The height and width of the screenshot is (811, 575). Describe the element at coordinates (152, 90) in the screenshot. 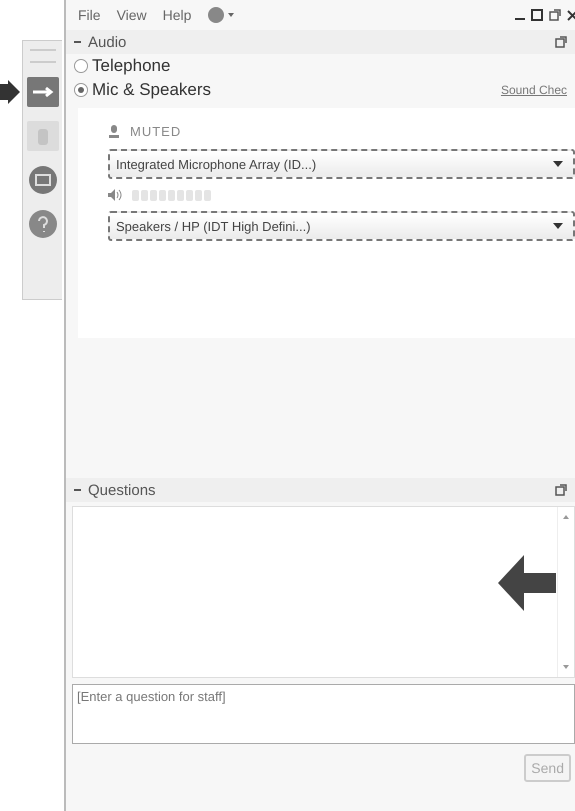

I see `radio-label: Mic & Speakers` at that location.